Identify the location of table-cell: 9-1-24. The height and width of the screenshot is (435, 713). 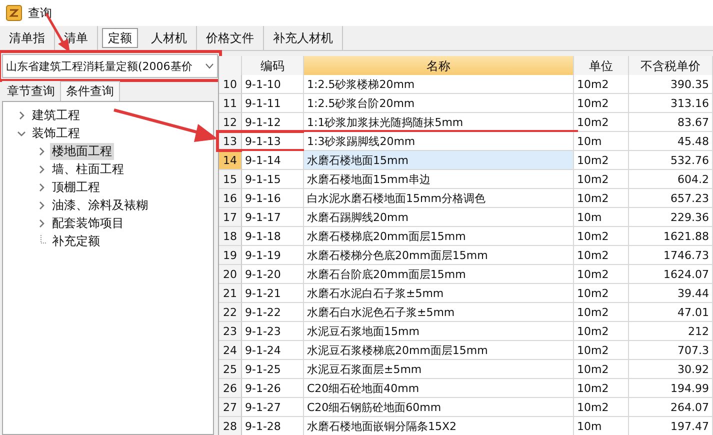
(273, 350).